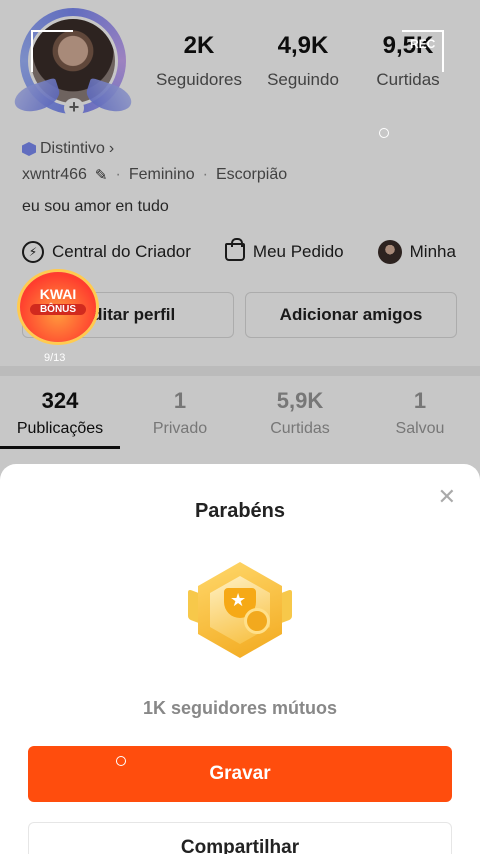 The width and height of the screenshot is (480, 854). What do you see at coordinates (423, 44) in the screenshot?
I see `recording-label: REC` at bounding box center [423, 44].